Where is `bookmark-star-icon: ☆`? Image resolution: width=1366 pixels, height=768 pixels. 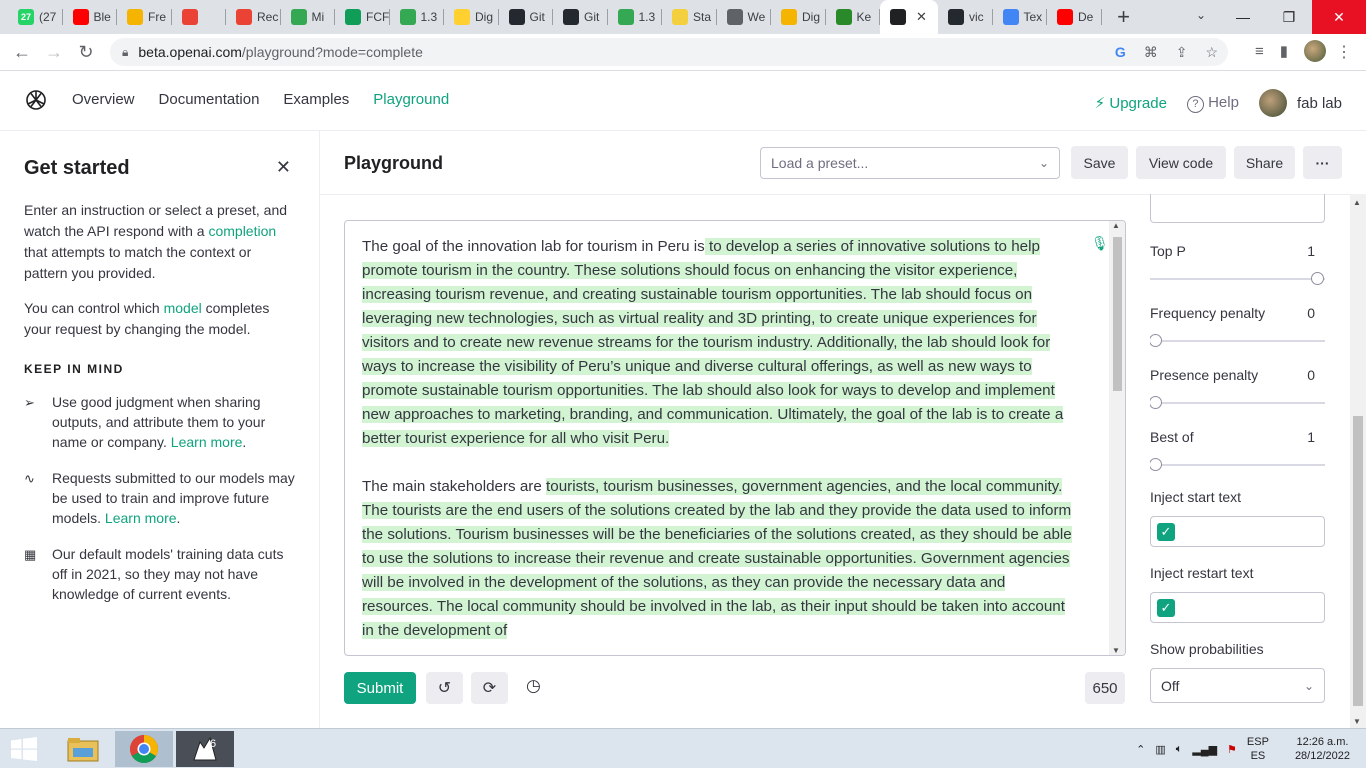 bookmark-star-icon: ☆ is located at coordinates (1211, 52).